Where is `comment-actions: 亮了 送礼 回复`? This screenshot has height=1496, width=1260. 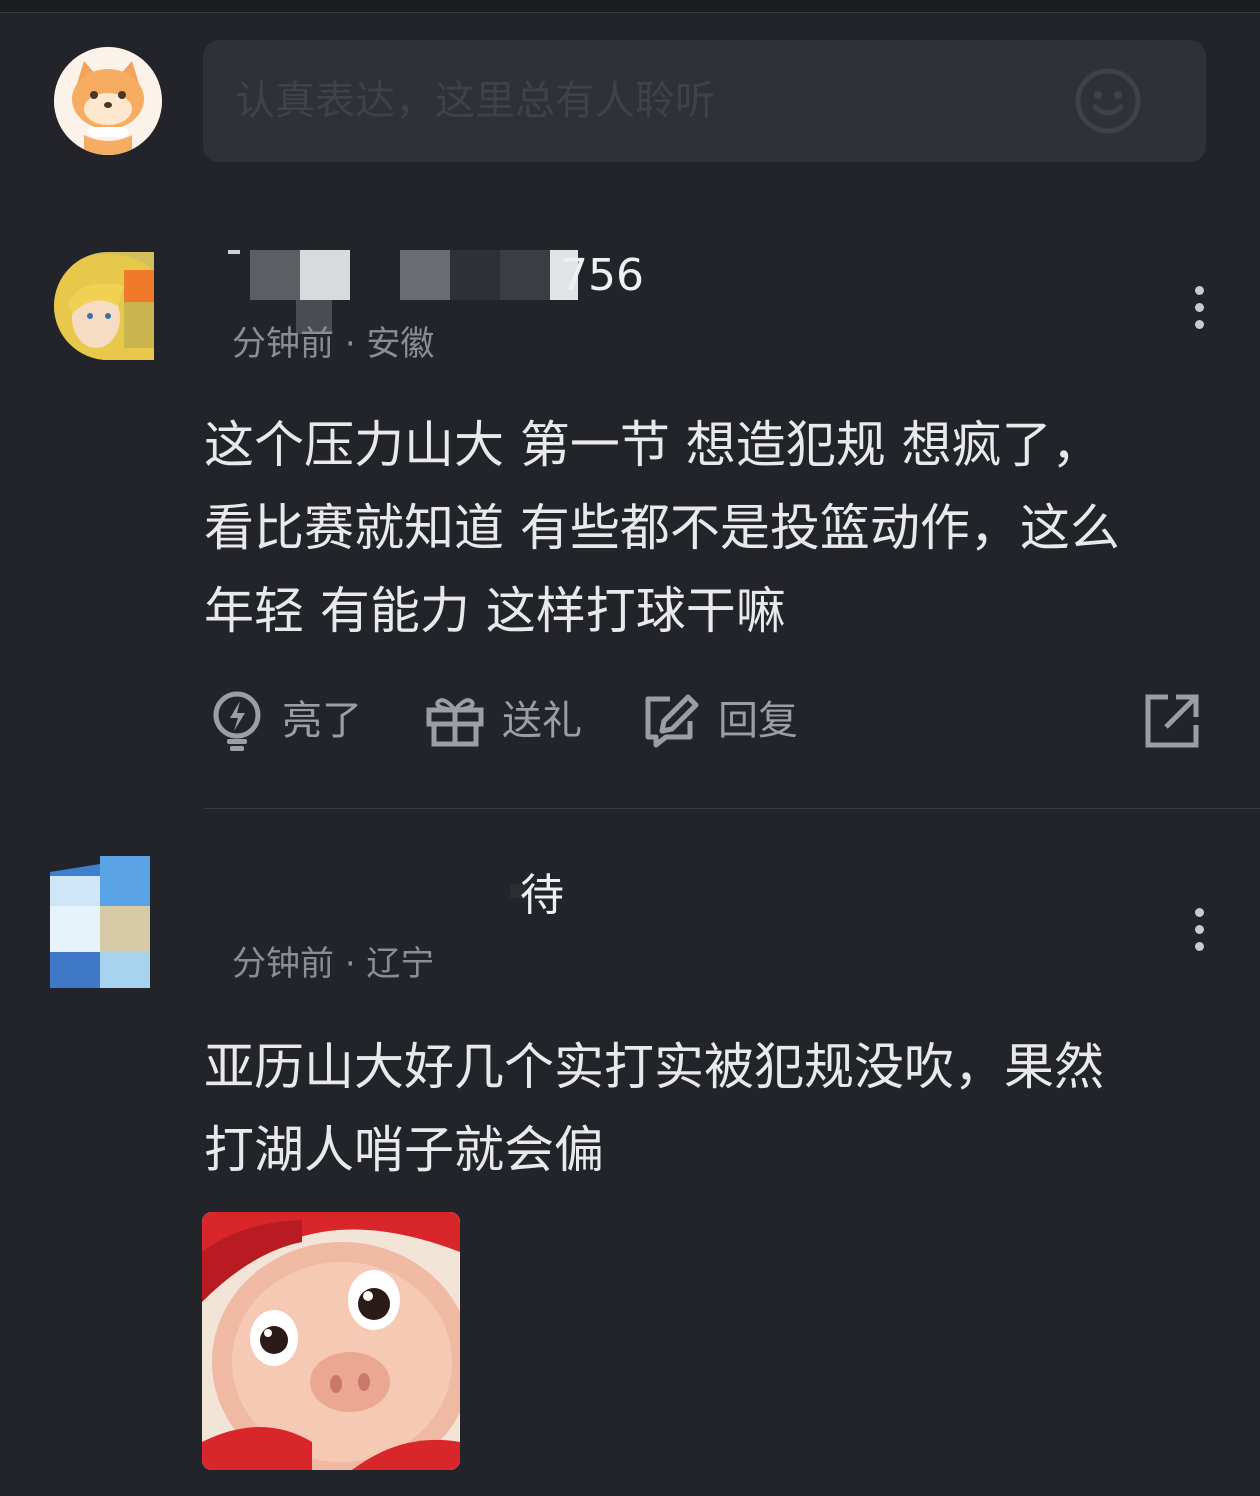
comment-actions: 亮了 送礼 回复 is located at coordinates (704, 721).